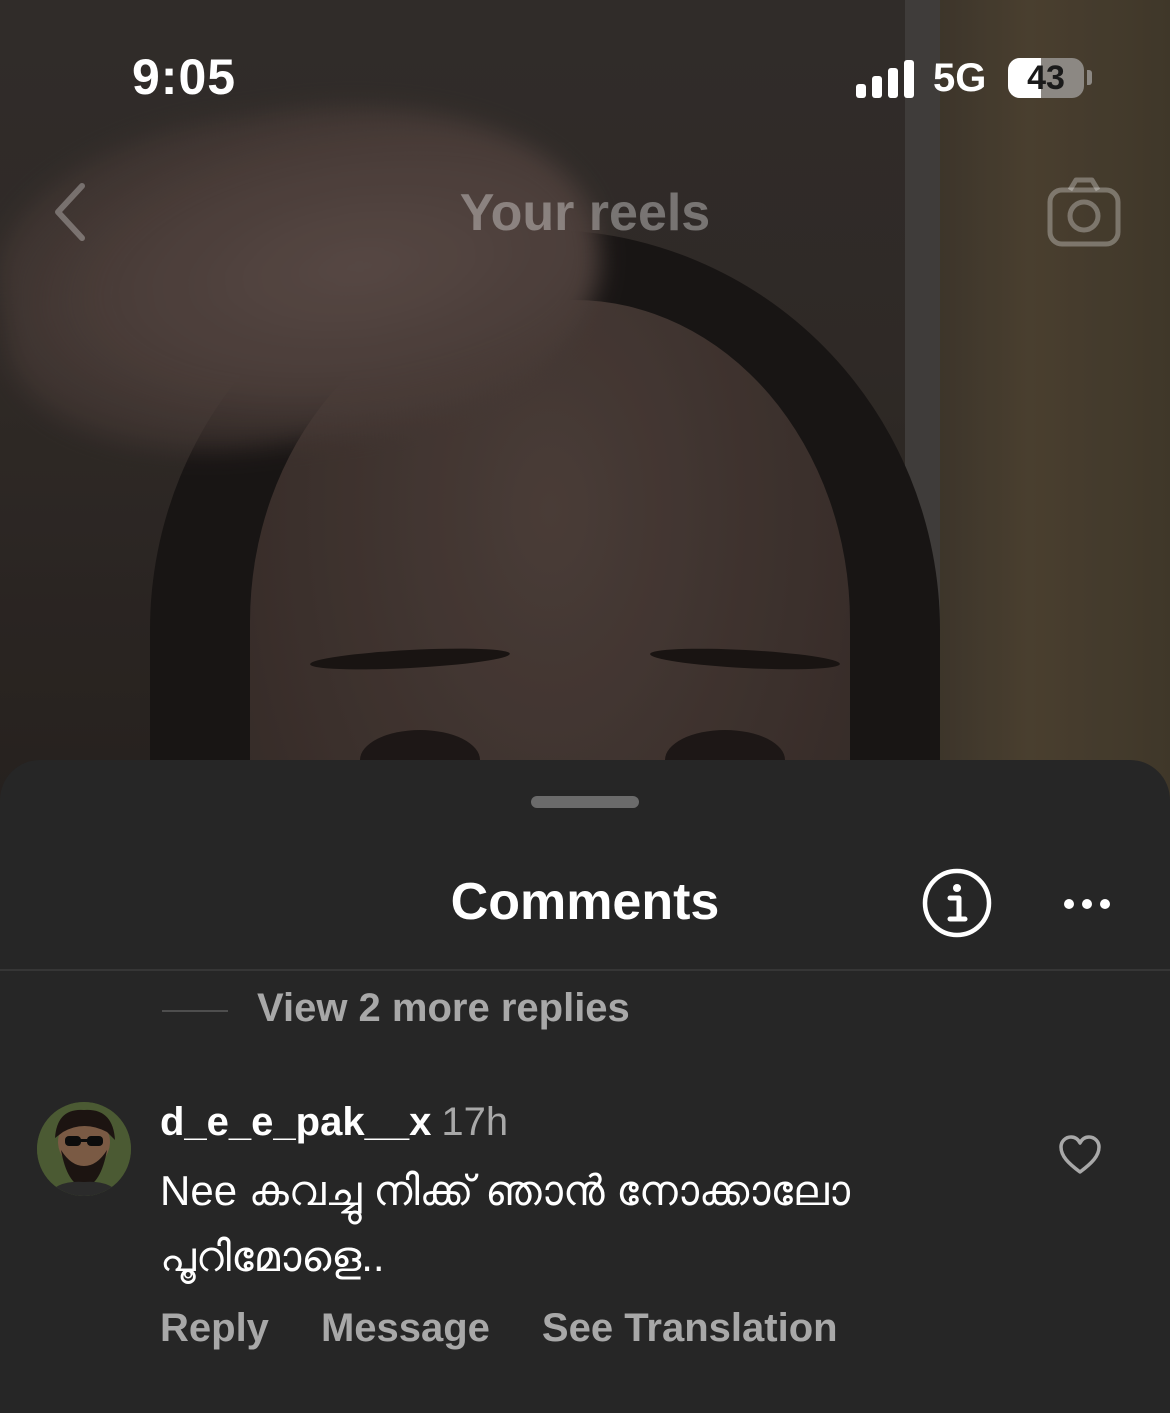  Describe the element at coordinates (585, 213) in the screenshot. I see `page-title: Your reels` at that location.